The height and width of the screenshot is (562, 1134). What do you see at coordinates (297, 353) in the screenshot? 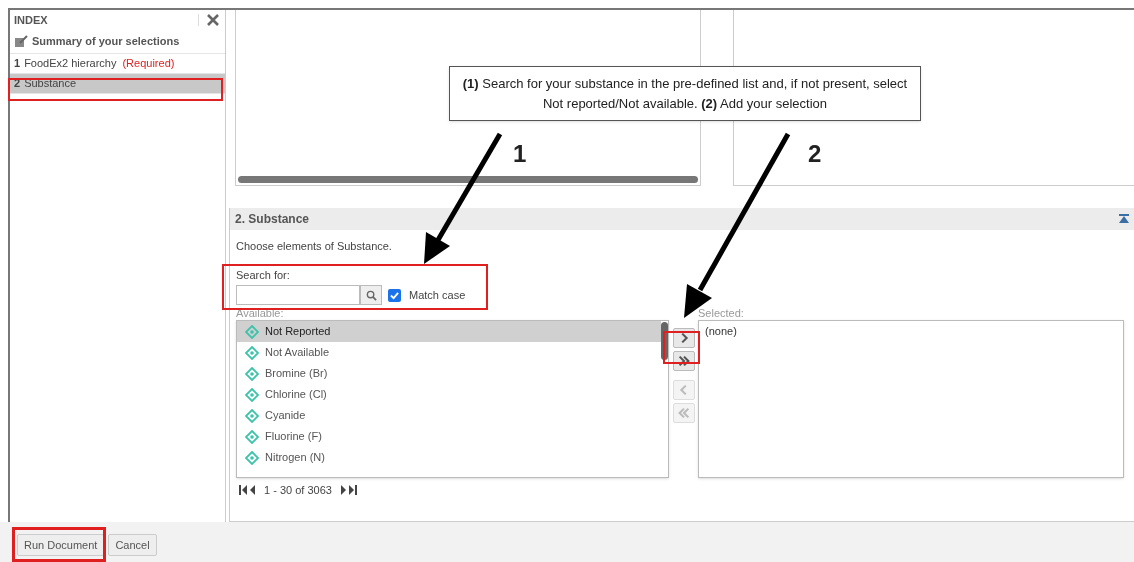
I see `item-label: Not Available` at bounding box center [297, 353].